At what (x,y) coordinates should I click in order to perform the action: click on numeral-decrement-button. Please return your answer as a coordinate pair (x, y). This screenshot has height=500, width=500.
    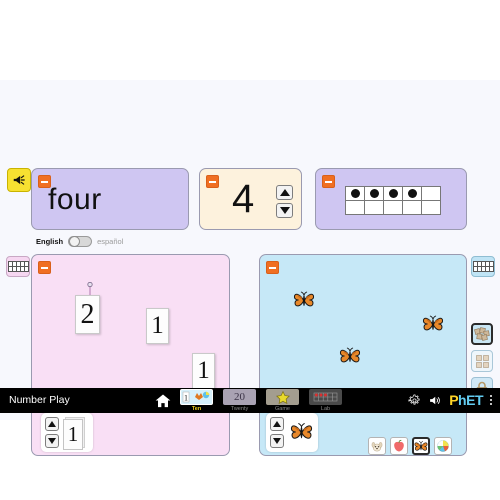
    Looking at the image, I should click on (284, 210).